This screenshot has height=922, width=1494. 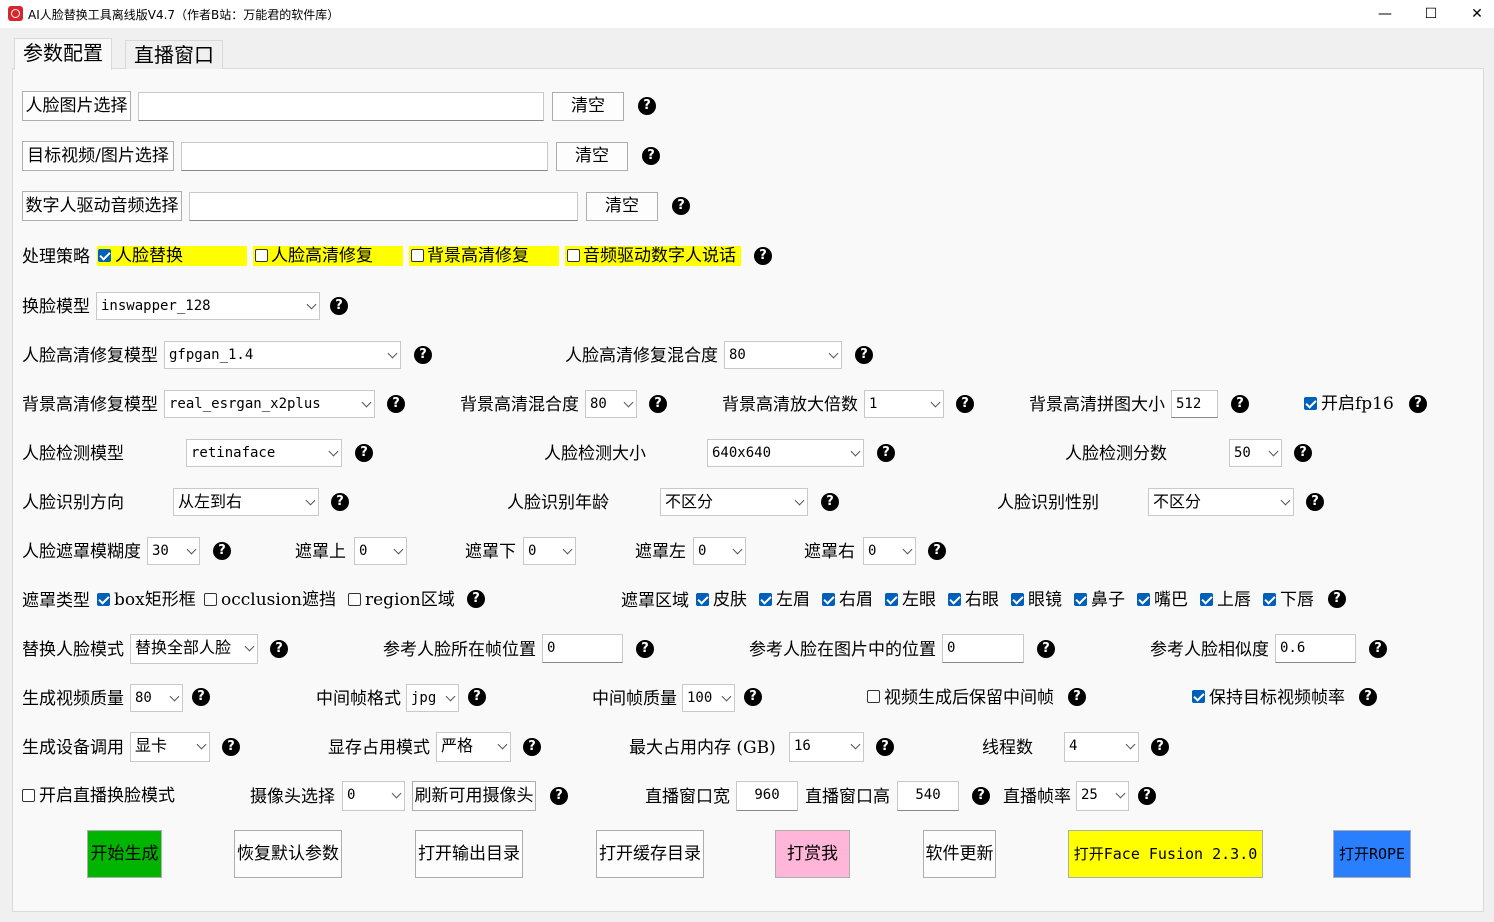 I want to click on detect-size-select: 640x640, so click(x=785, y=453).